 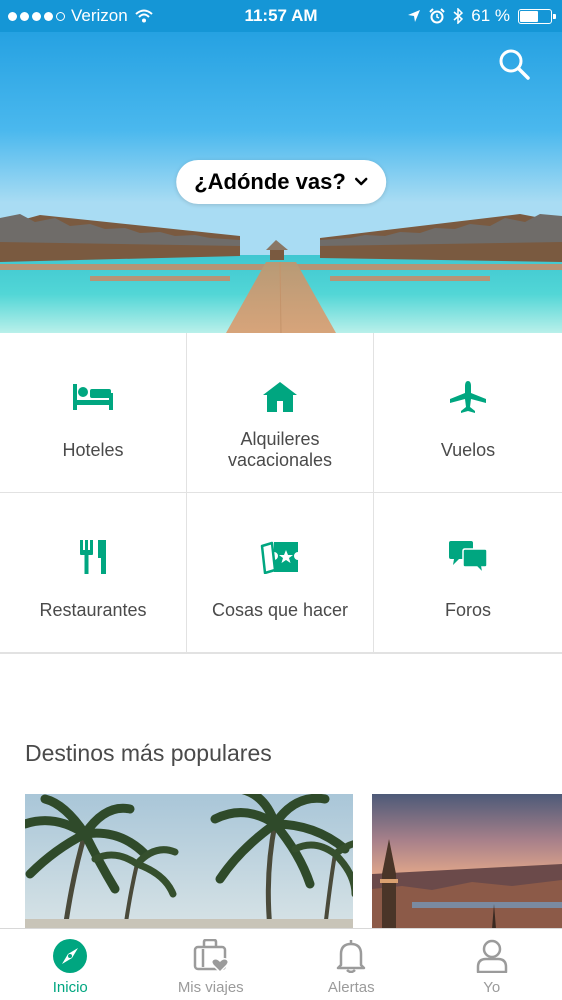 What do you see at coordinates (280, 609) in the screenshot?
I see `category-label: Cosas que hacer` at bounding box center [280, 609].